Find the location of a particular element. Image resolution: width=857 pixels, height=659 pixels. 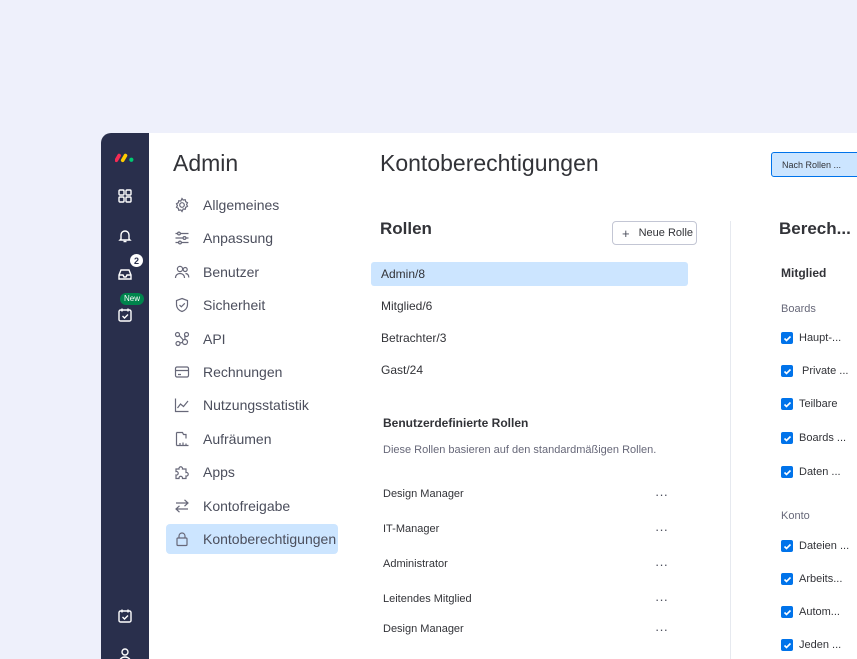

user-avatar-icon is located at coordinates (125, 652).